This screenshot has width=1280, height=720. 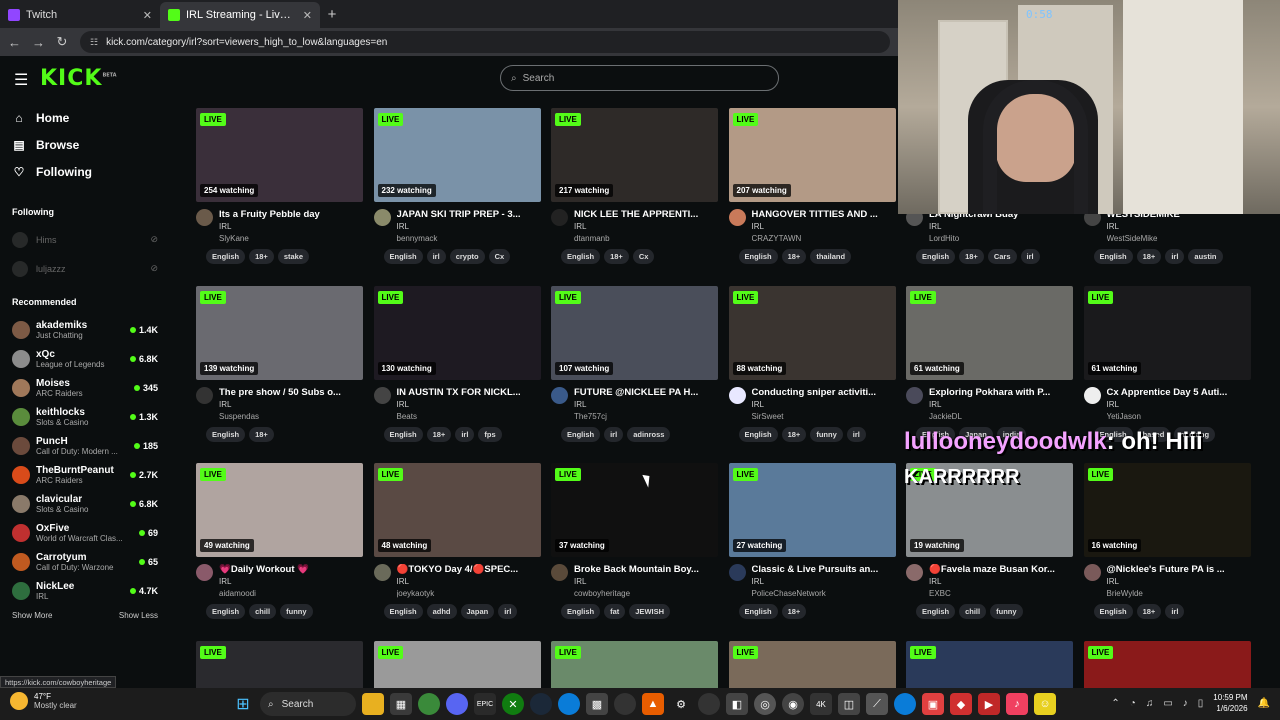 What do you see at coordinates (21, 80) in the screenshot?
I see `menu-icon: ☰` at bounding box center [21, 80].